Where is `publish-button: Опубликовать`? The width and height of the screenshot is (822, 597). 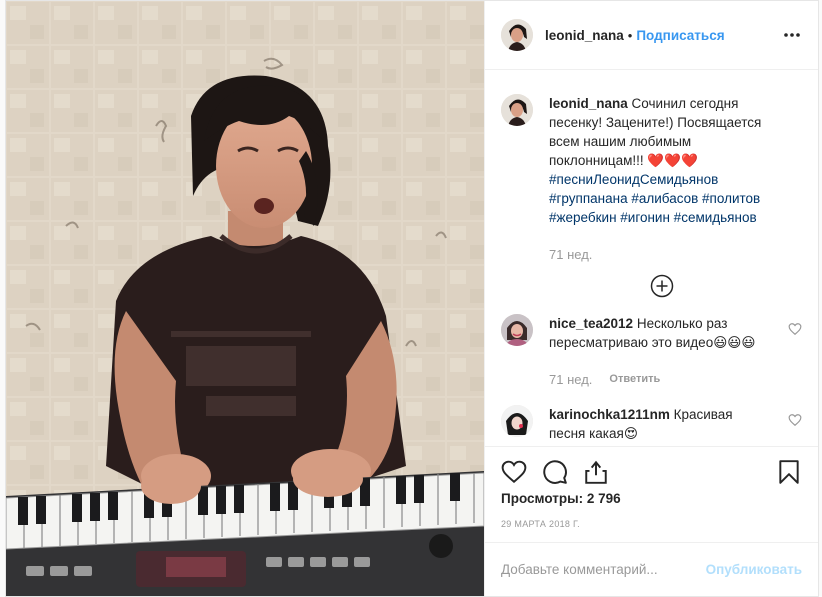
publish-button: Опубликовать is located at coordinates (754, 569).